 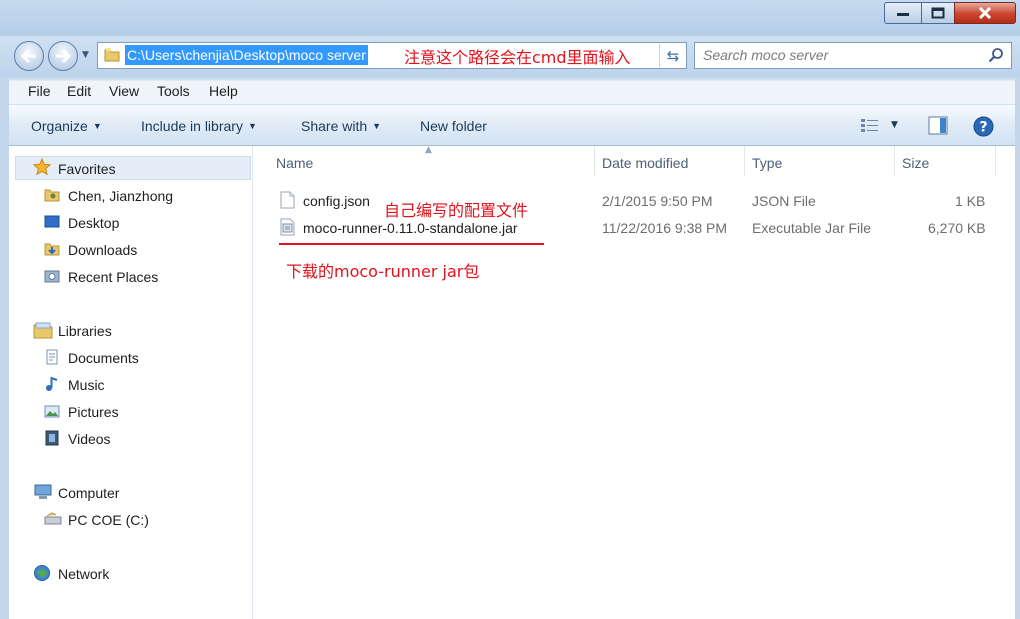 I want to click on file-size: 6,270 KB, so click(x=957, y=228).